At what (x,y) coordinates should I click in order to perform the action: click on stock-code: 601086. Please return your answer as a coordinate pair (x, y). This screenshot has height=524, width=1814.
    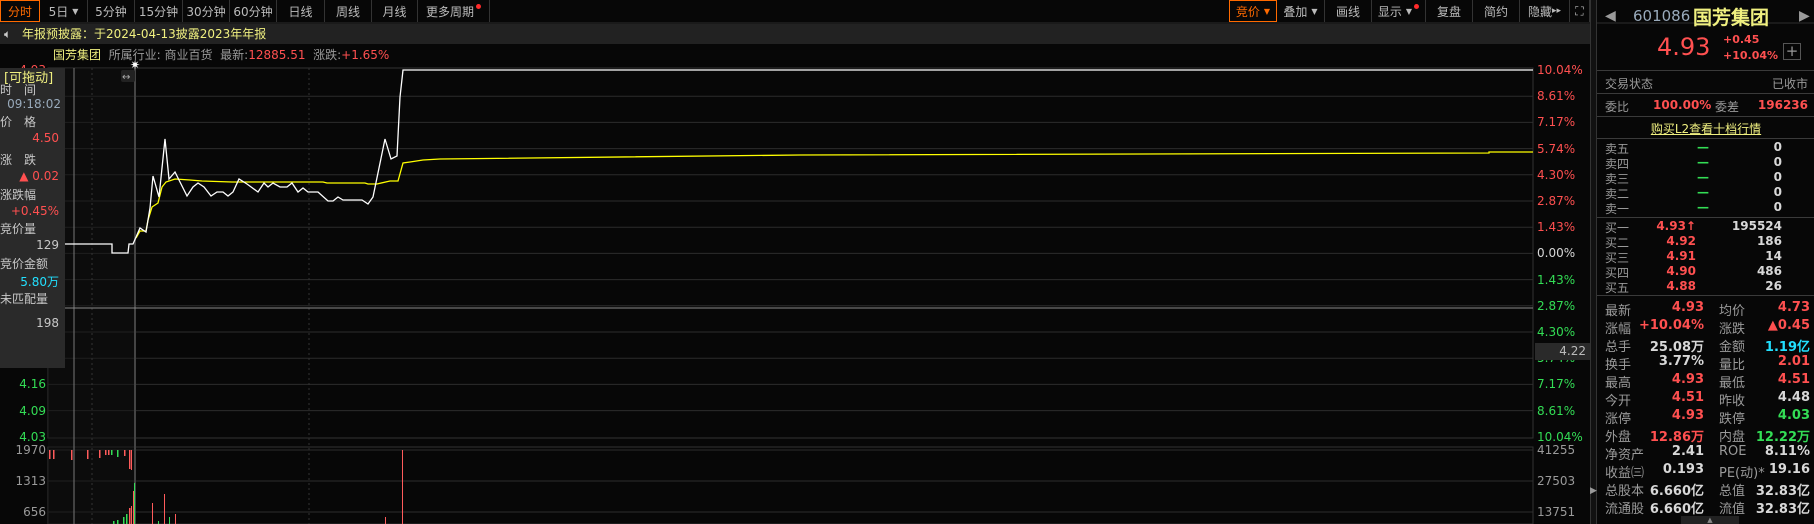
    Looking at the image, I should click on (1662, 16).